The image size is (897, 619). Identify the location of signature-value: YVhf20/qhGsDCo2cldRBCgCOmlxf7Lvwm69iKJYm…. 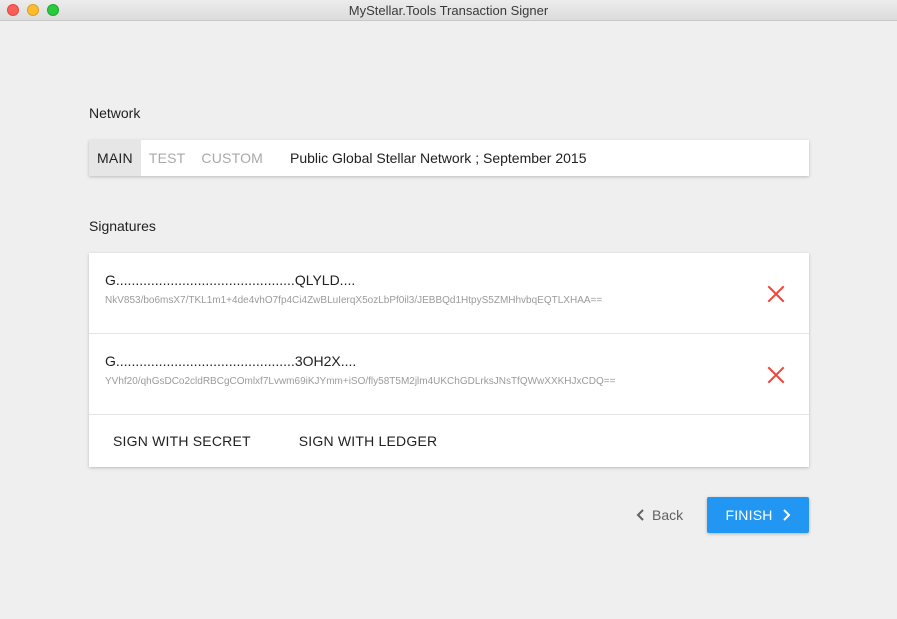
(360, 381).